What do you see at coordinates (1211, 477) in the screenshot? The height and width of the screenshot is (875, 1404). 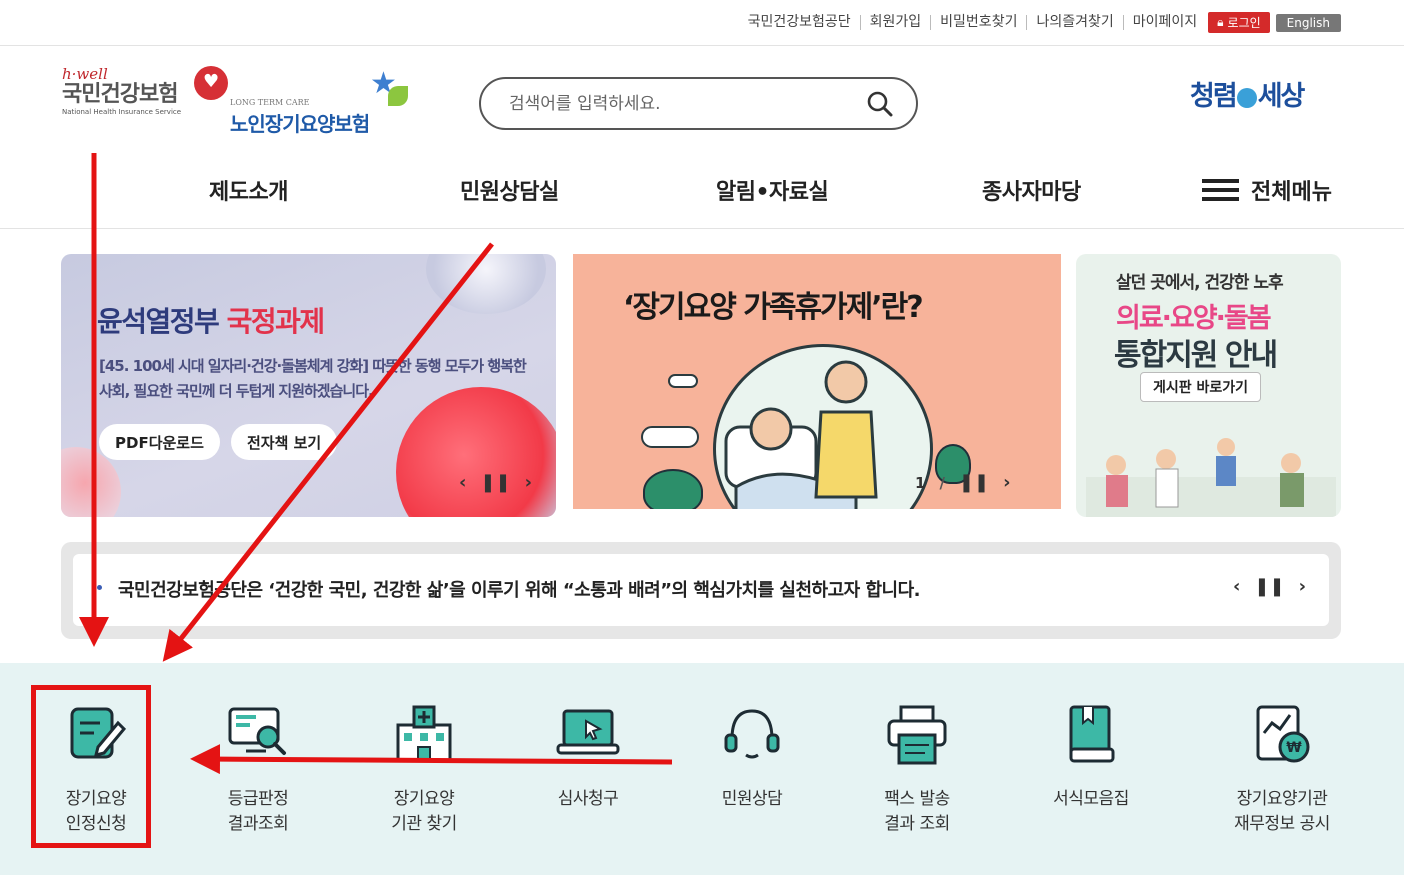 I see `people-illustration` at bounding box center [1211, 477].